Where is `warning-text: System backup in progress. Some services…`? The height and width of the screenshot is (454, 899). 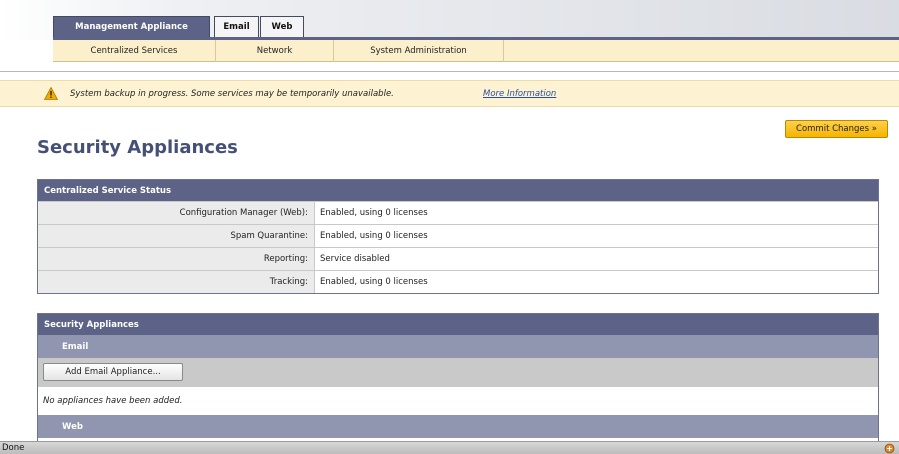 warning-text: System backup in progress. Some services… is located at coordinates (232, 94).